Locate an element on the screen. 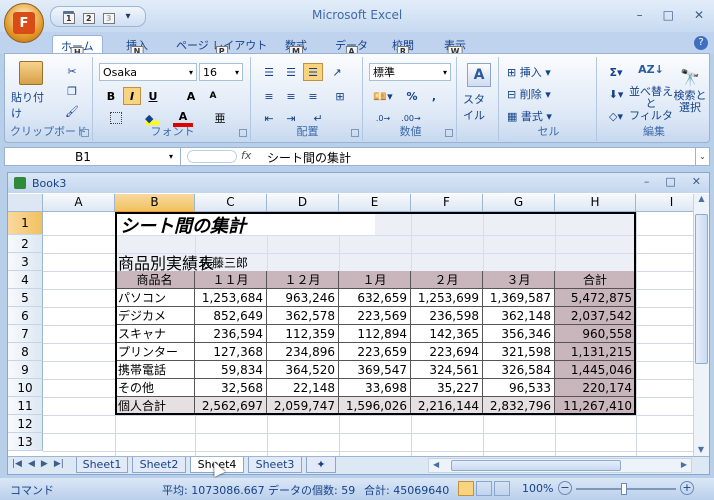 This screenshot has height=500, width=714. maximize-button: □ is located at coordinates (668, 15).